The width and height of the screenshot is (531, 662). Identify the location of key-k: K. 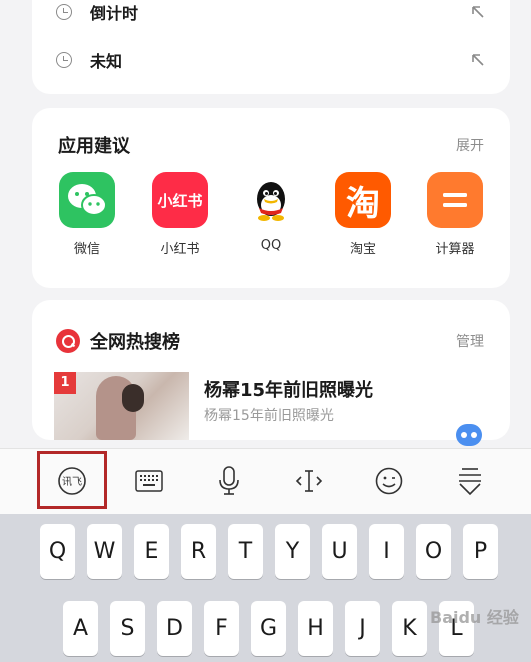
(409, 628).